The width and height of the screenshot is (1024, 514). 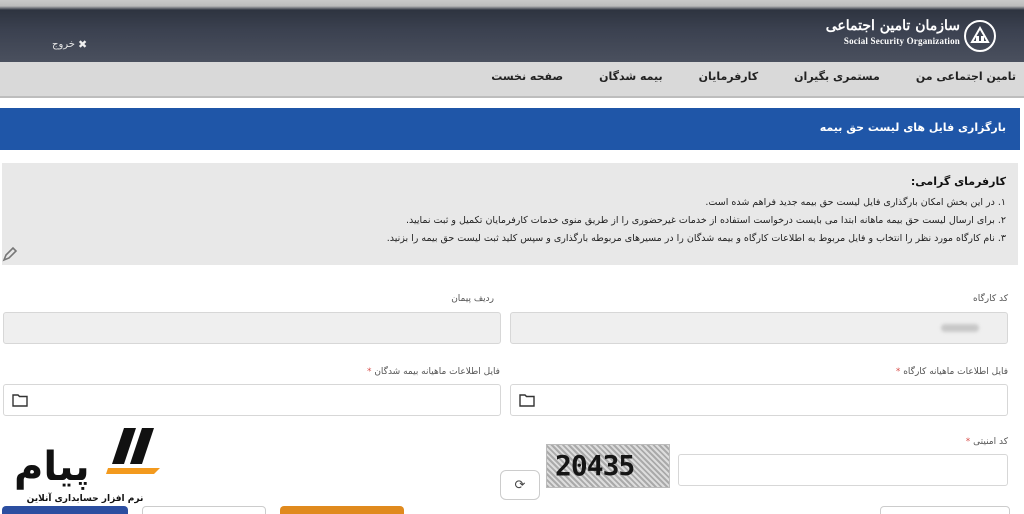 I want to click on secondary-button, so click(x=945, y=510).